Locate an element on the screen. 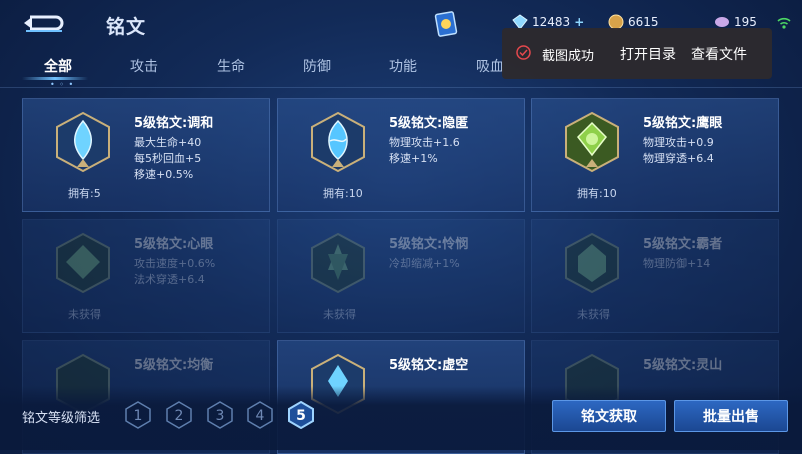 The width and height of the screenshot is (802, 454). level-2-filter: 2 is located at coordinates (179, 415).